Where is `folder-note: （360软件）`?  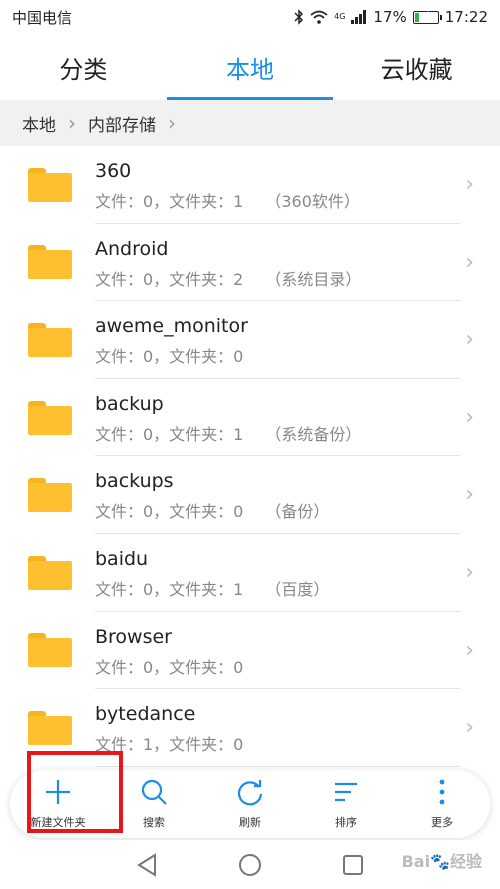
folder-note: （360软件） is located at coordinates (312, 201).